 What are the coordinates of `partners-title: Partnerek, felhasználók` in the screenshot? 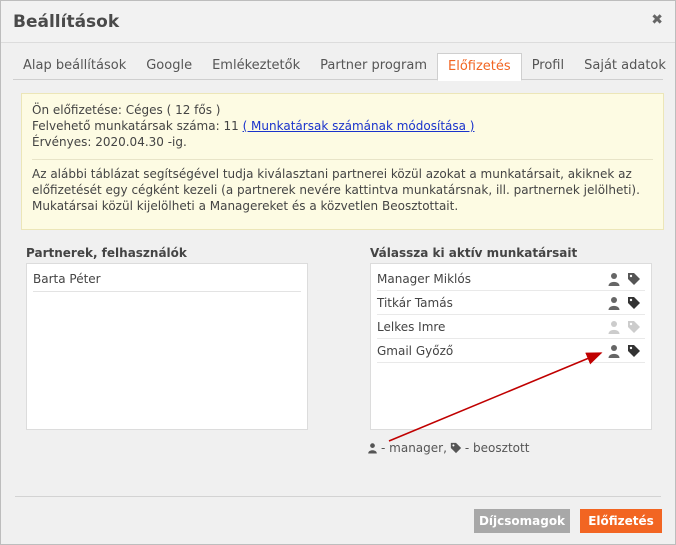 It's located at (106, 253).